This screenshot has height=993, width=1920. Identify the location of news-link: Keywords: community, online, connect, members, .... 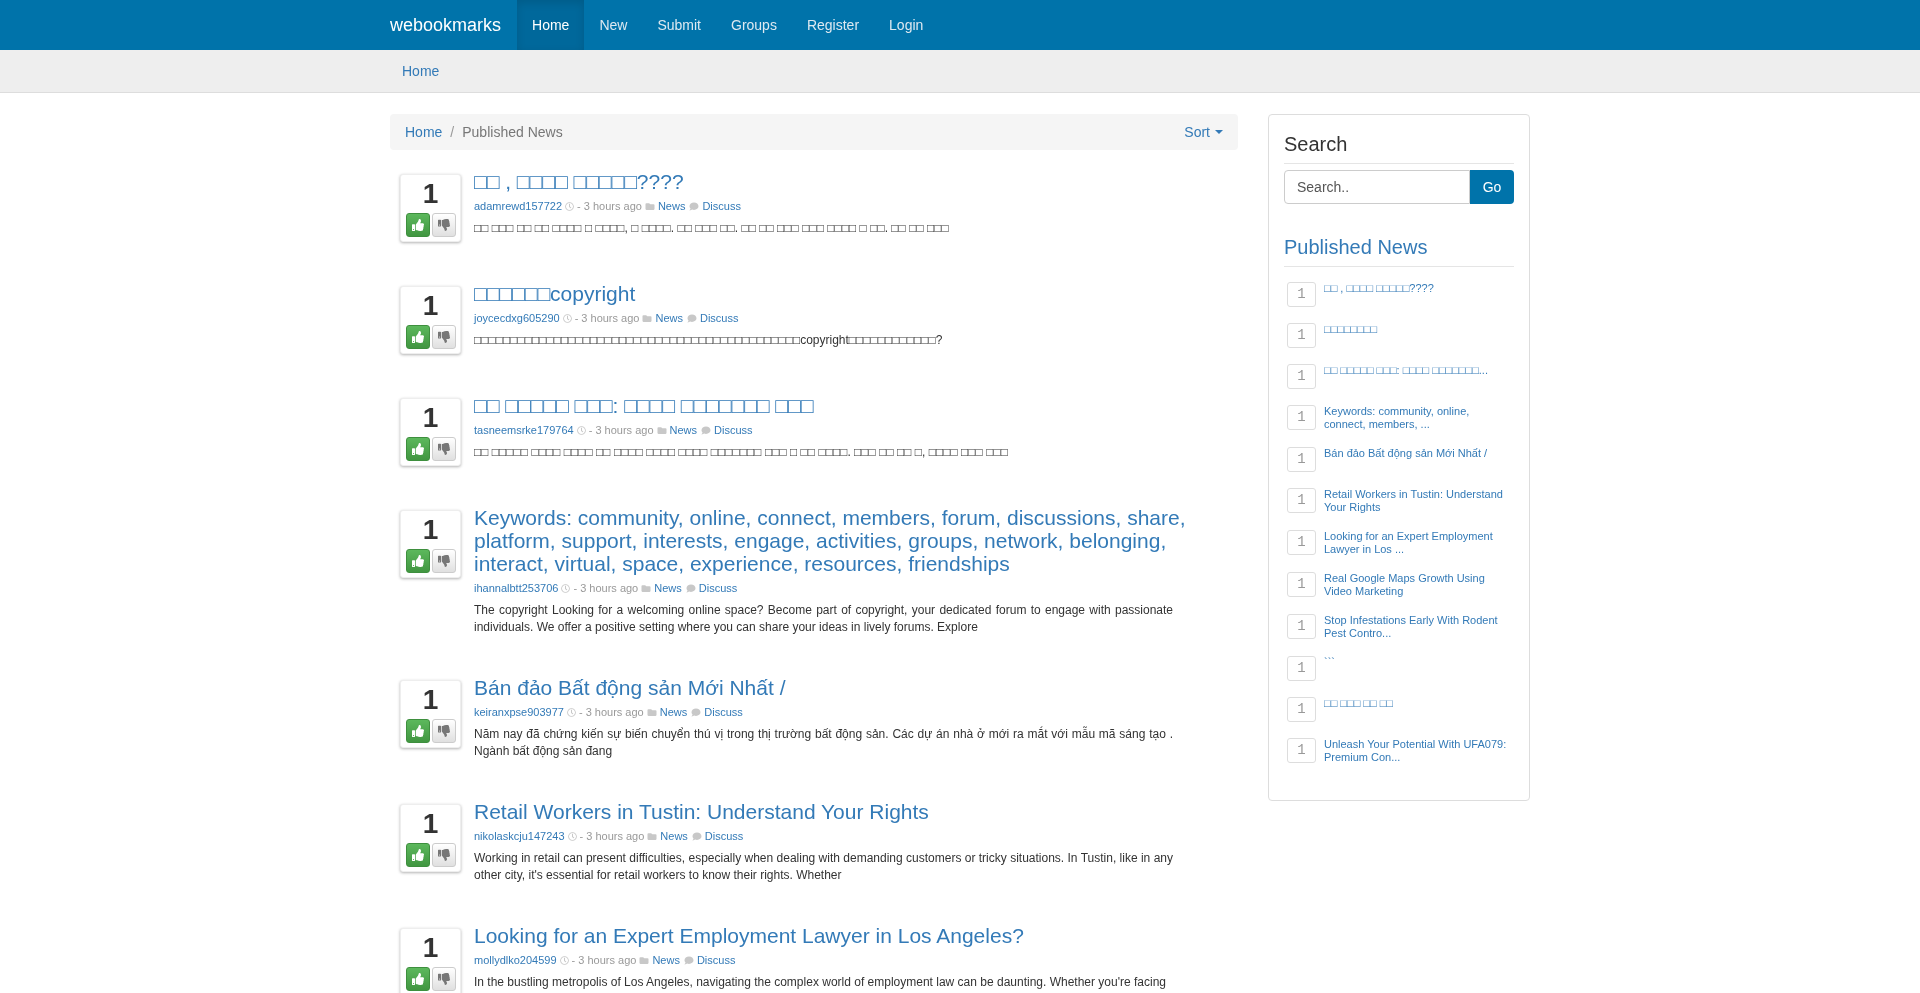
(1417, 418).